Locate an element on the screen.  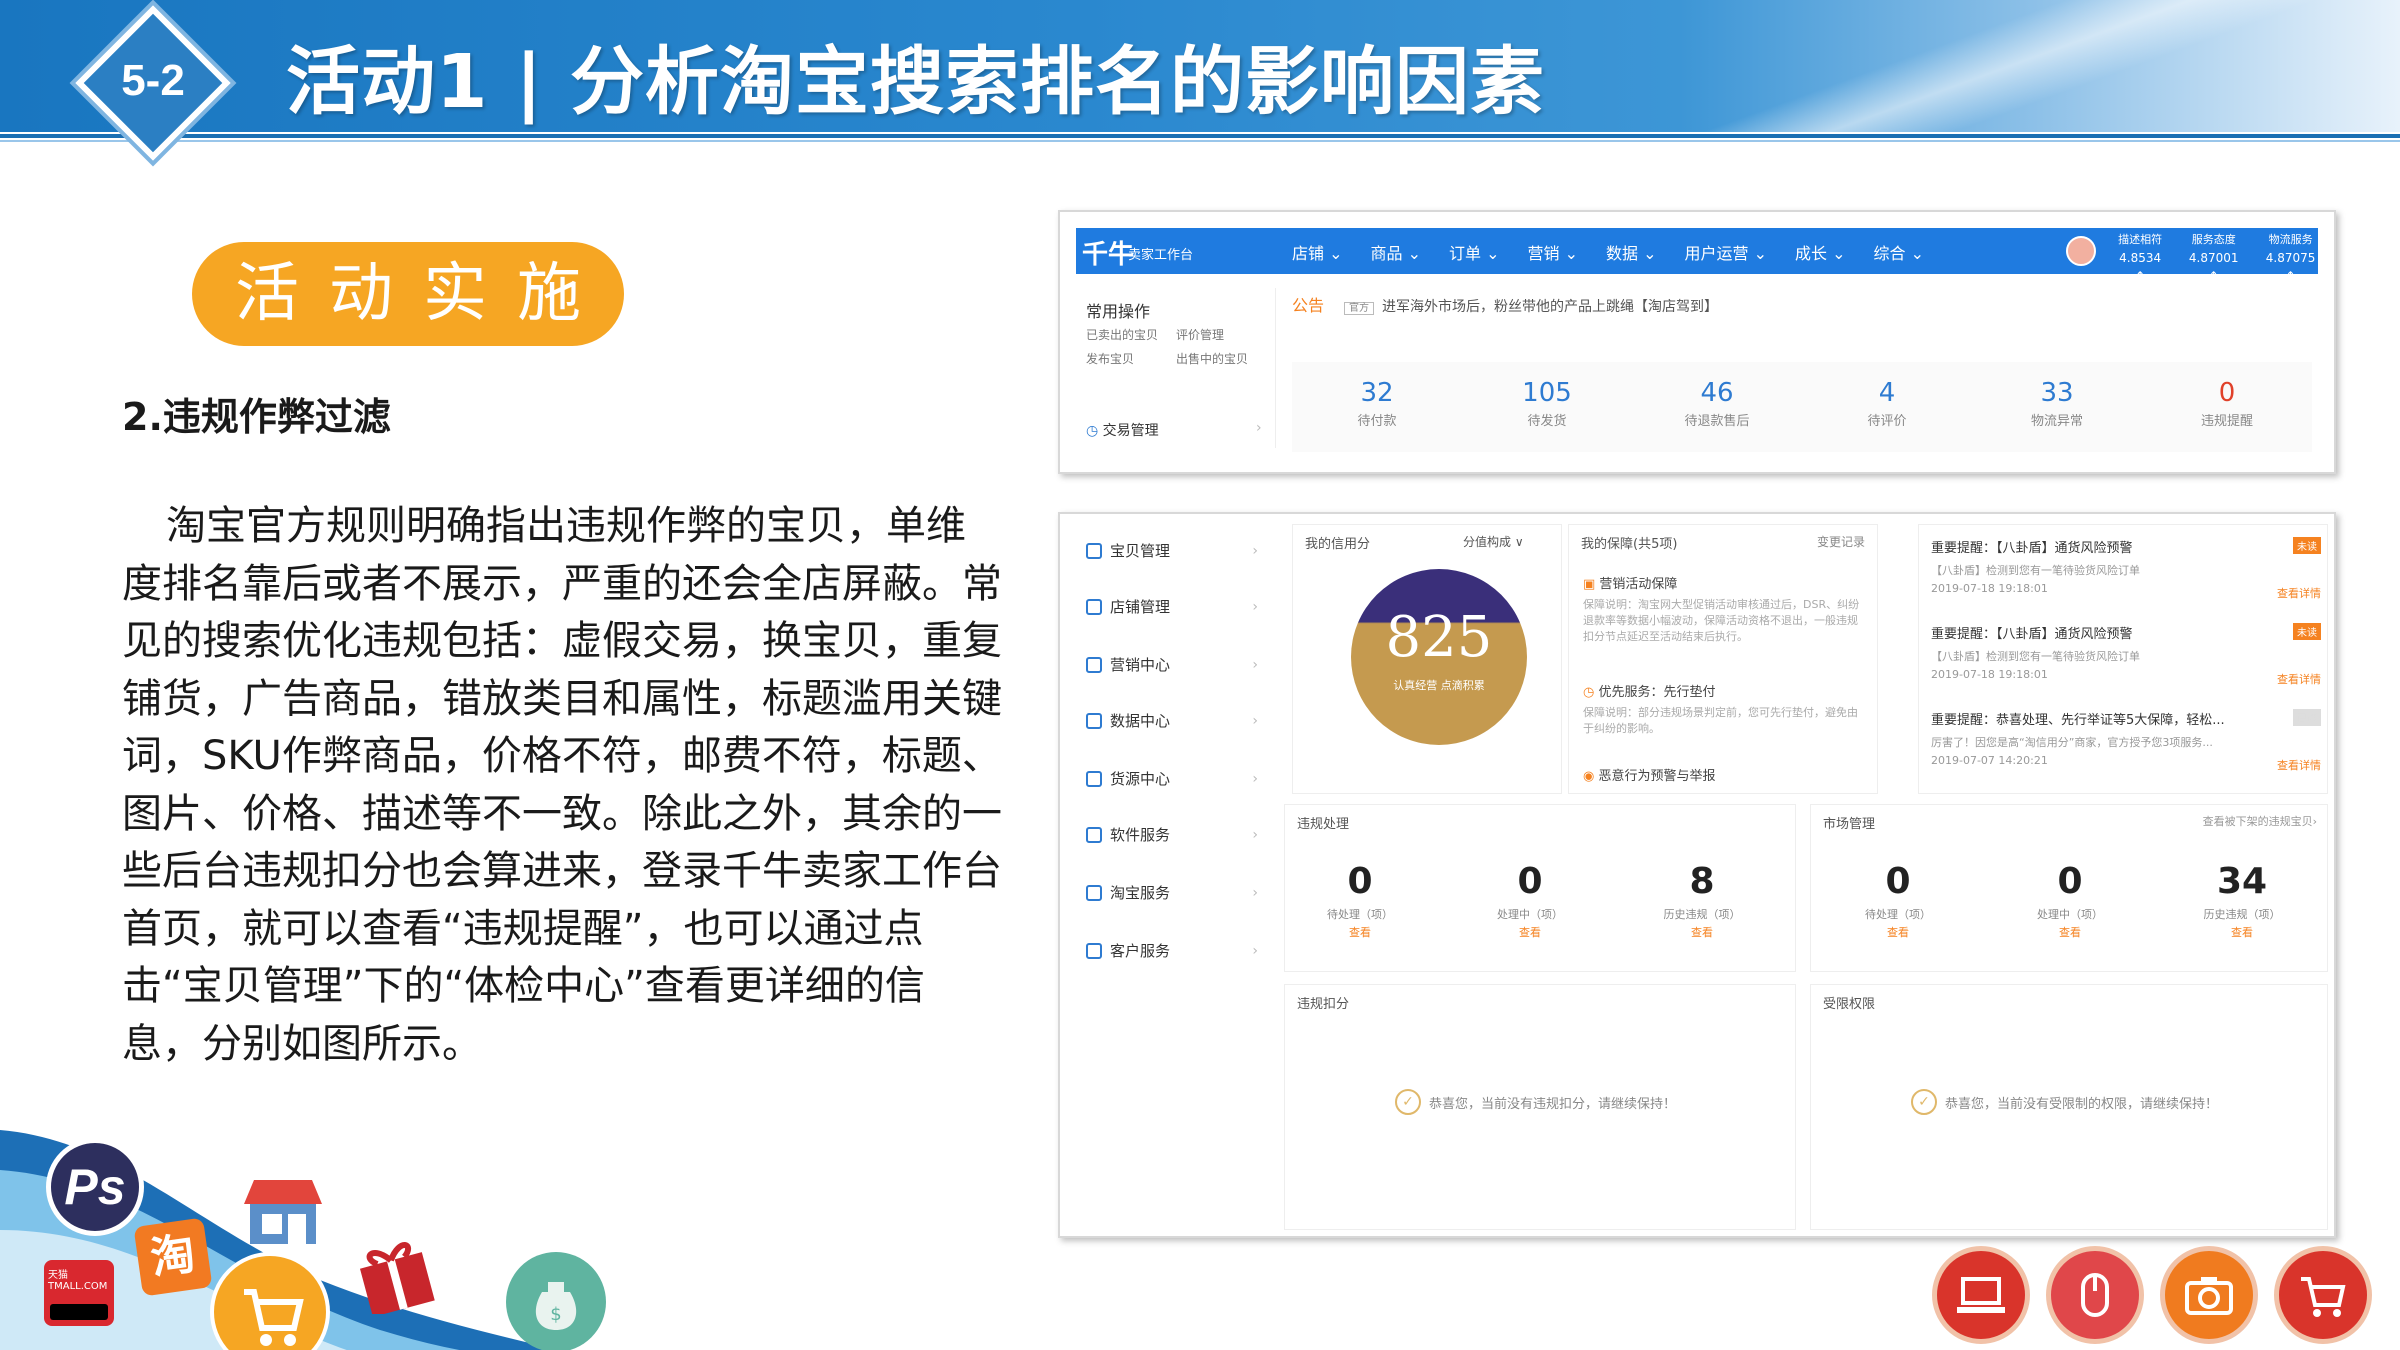
gift-icon is located at coordinates (397, 1278).